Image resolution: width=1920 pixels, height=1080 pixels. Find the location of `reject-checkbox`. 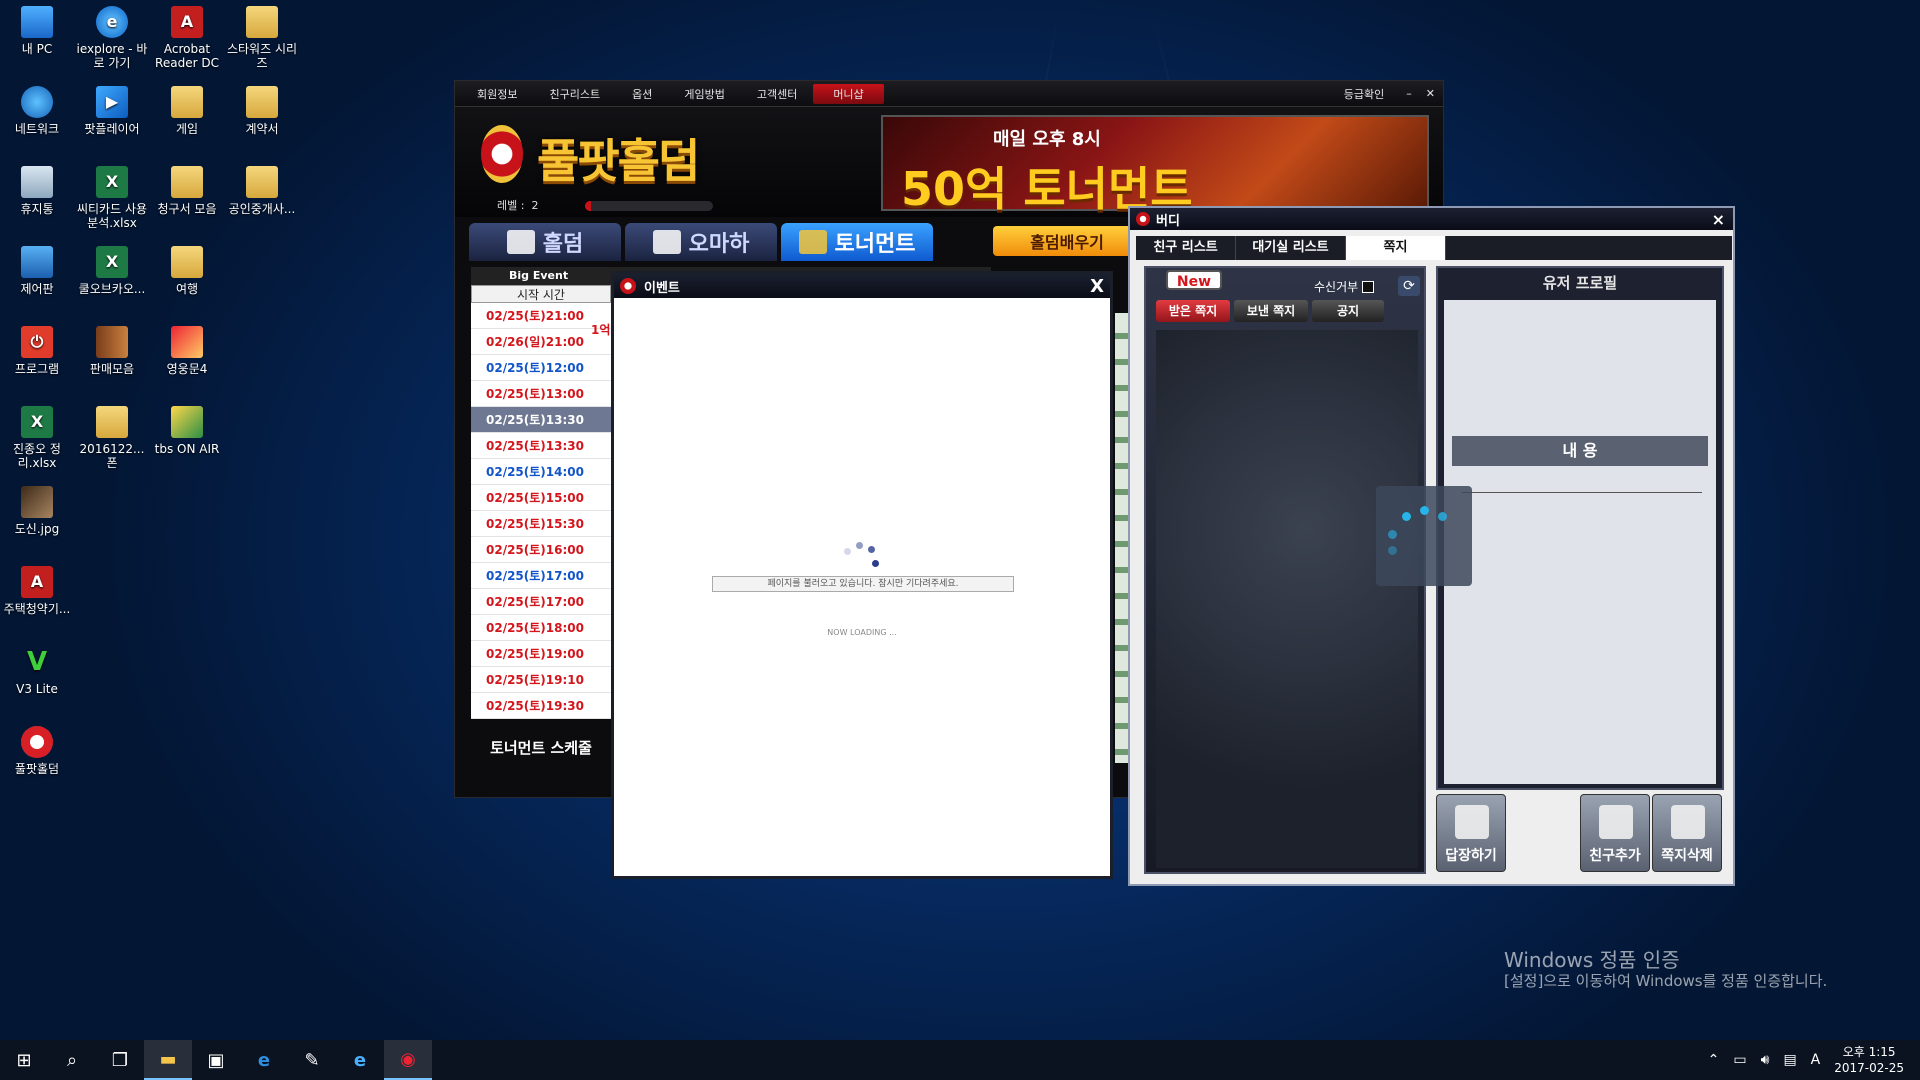

reject-checkbox is located at coordinates (1368, 286).